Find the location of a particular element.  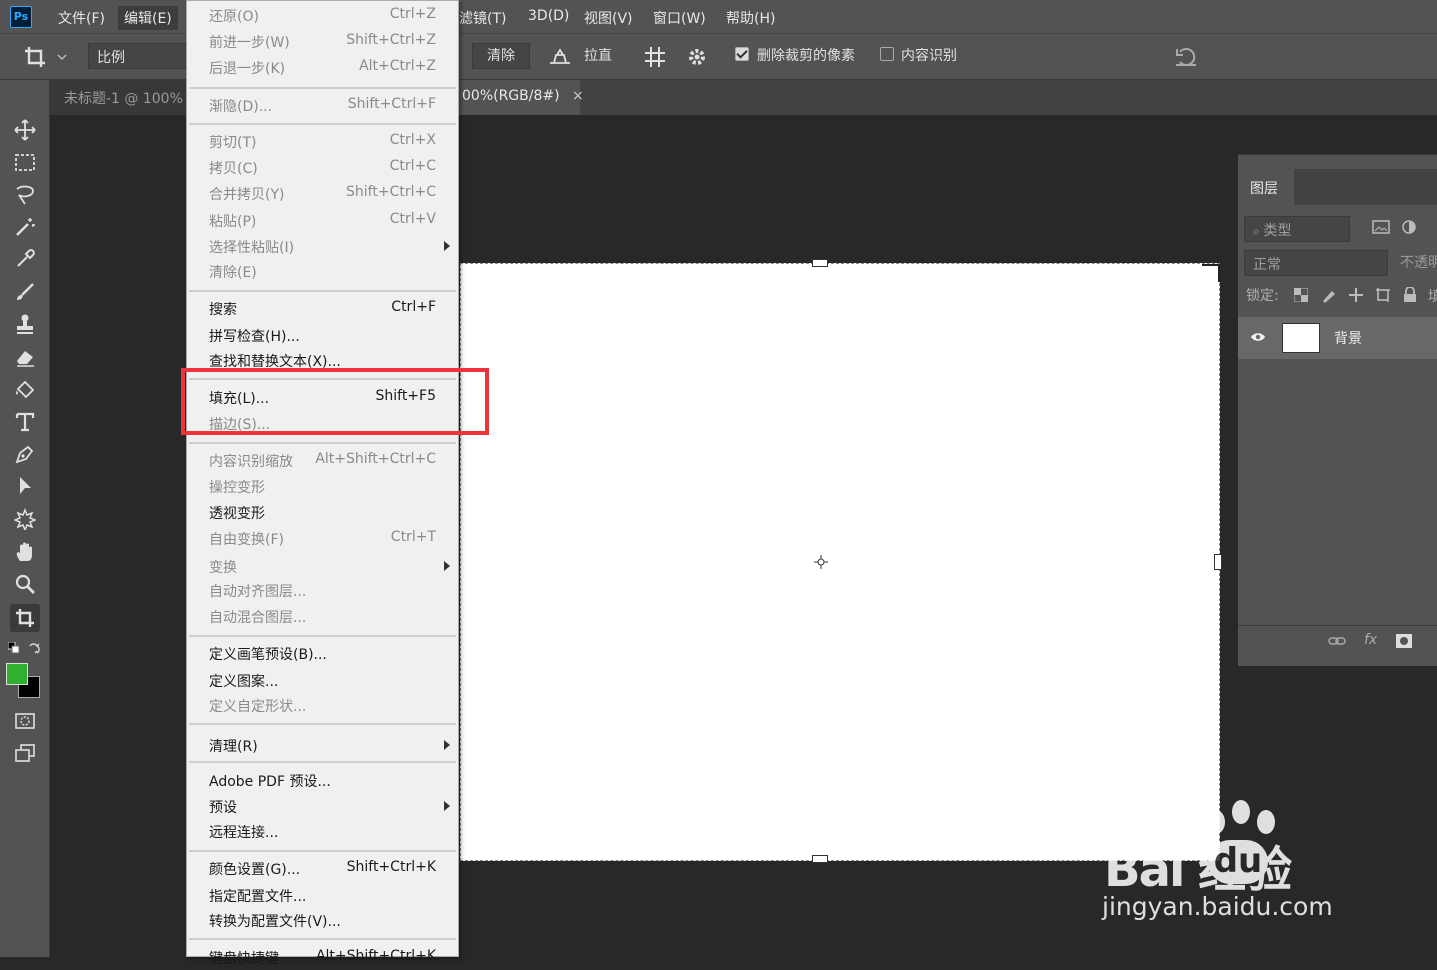

edit-menu-item: 清除(E) is located at coordinates (322, 272).